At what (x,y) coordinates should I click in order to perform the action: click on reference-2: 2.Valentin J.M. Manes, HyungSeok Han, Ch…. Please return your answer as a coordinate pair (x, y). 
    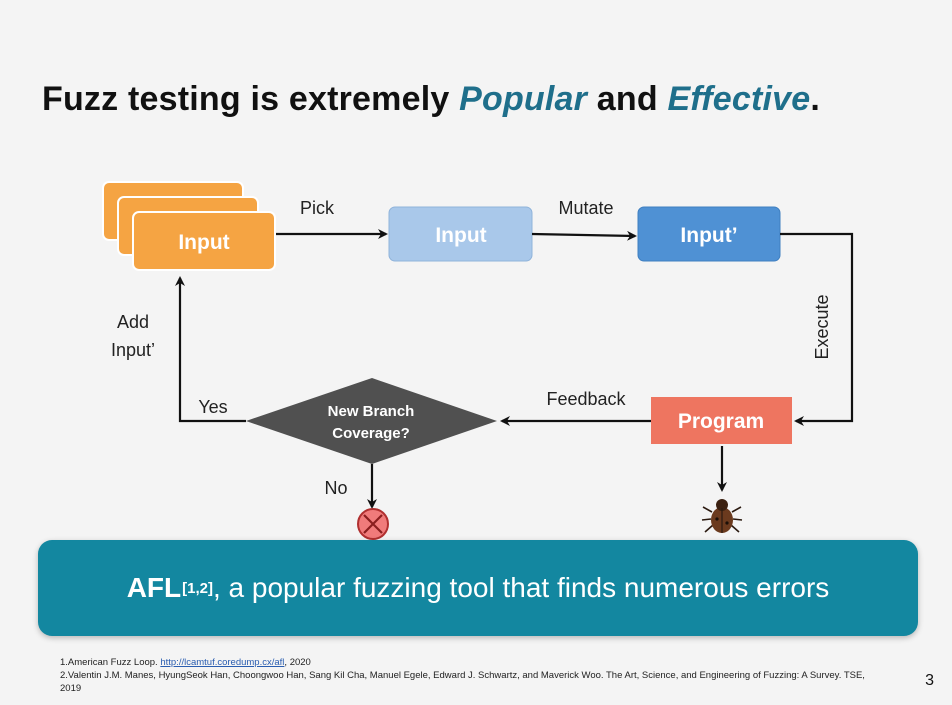
    Looking at the image, I should click on (462, 682).